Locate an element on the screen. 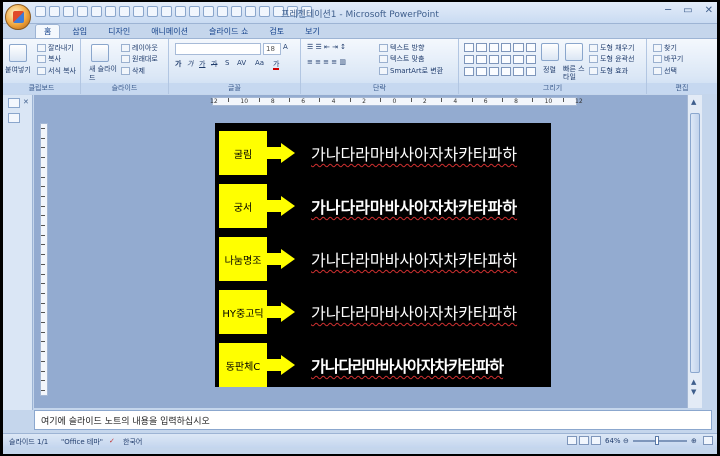  arrange-button: 정렬 is located at coordinates (549, 70).